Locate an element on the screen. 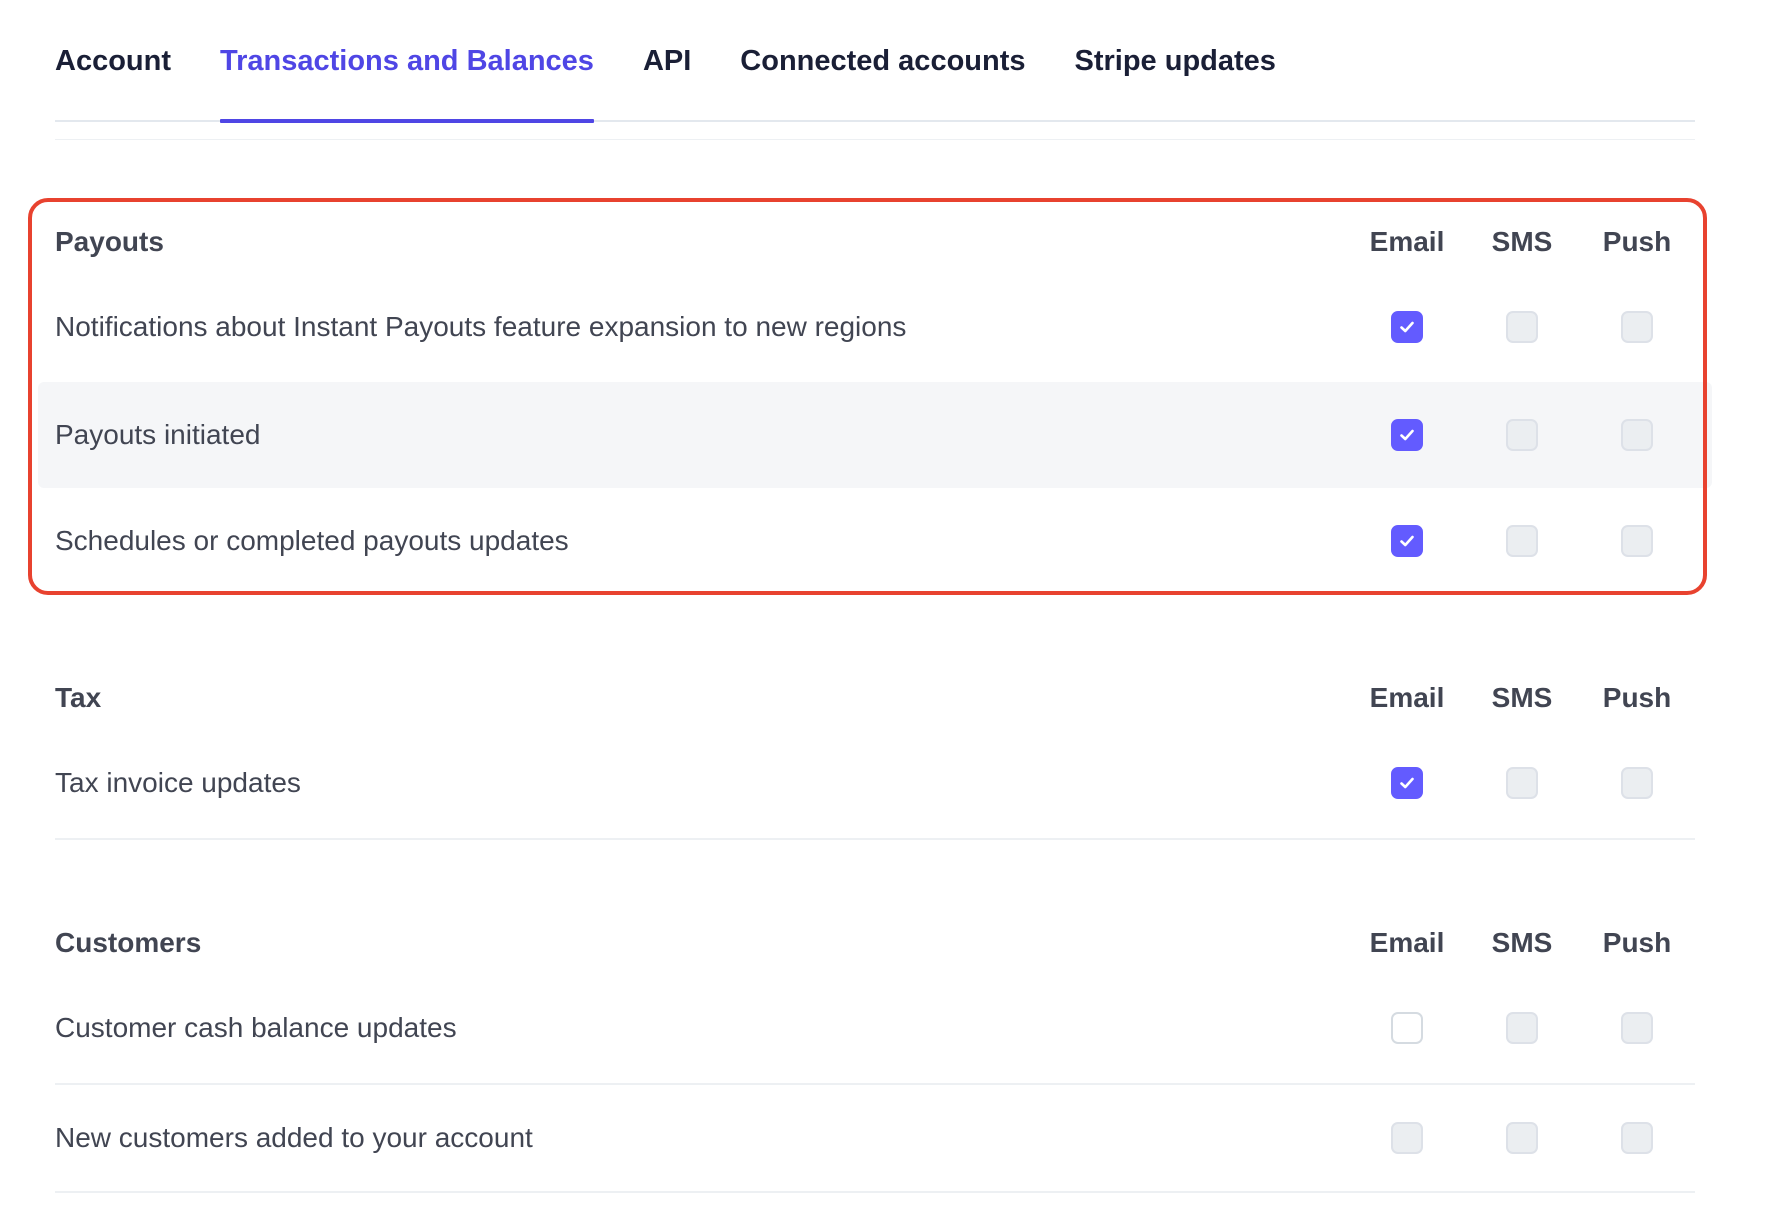 Image resolution: width=1780 pixels, height=1228 pixels. section-title: Tax is located at coordinates (78, 697).